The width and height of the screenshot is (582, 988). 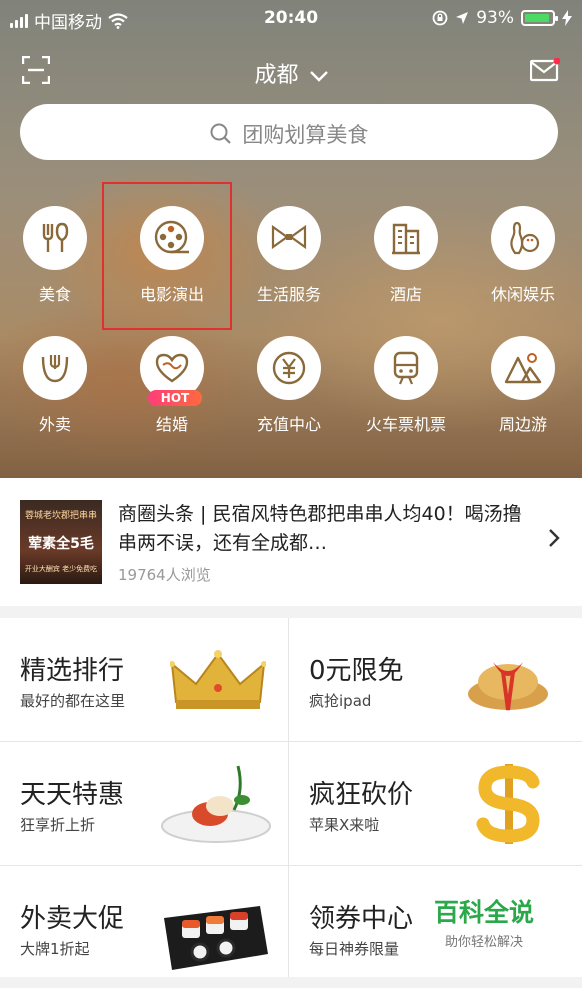 What do you see at coordinates (508, 686) in the screenshot?
I see `gift-icon` at bounding box center [508, 686].